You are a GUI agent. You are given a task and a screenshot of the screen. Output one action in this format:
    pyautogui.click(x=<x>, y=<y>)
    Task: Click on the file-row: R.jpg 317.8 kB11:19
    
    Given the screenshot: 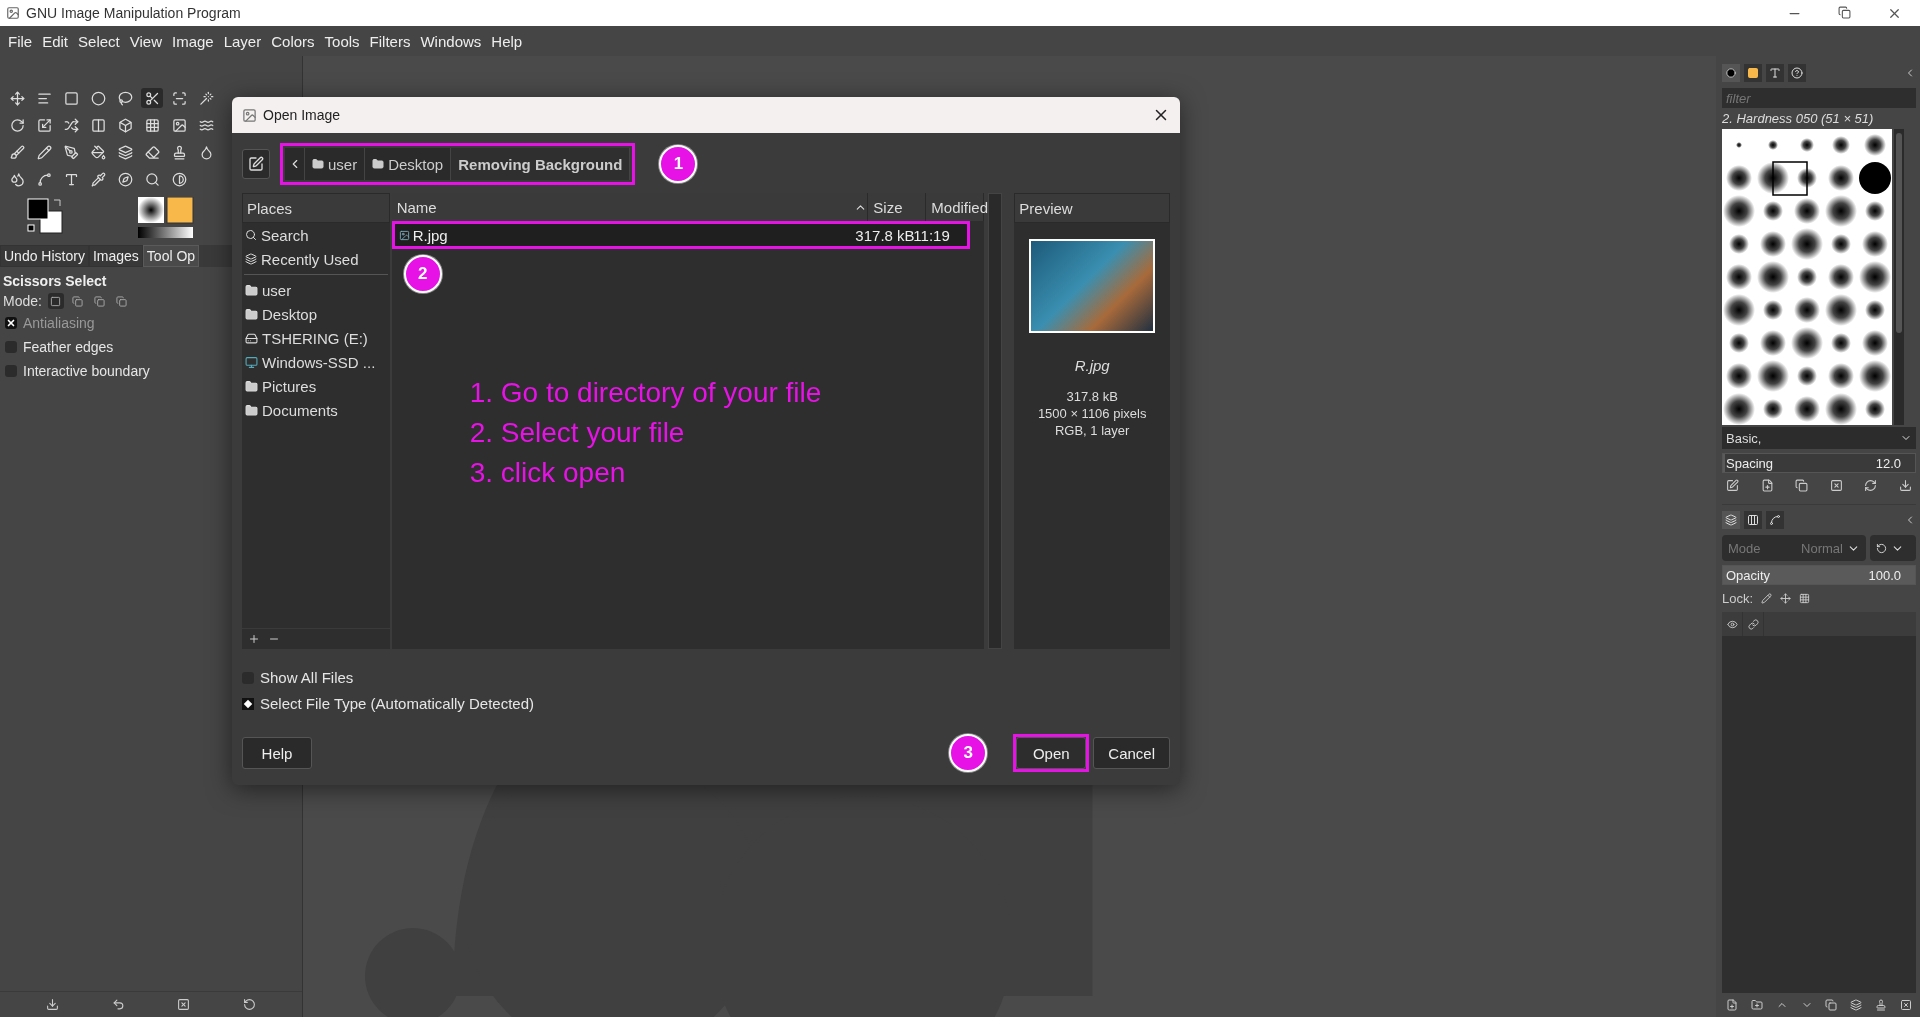 What is the action you would take?
    pyautogui.click(x=681, y=235)
    